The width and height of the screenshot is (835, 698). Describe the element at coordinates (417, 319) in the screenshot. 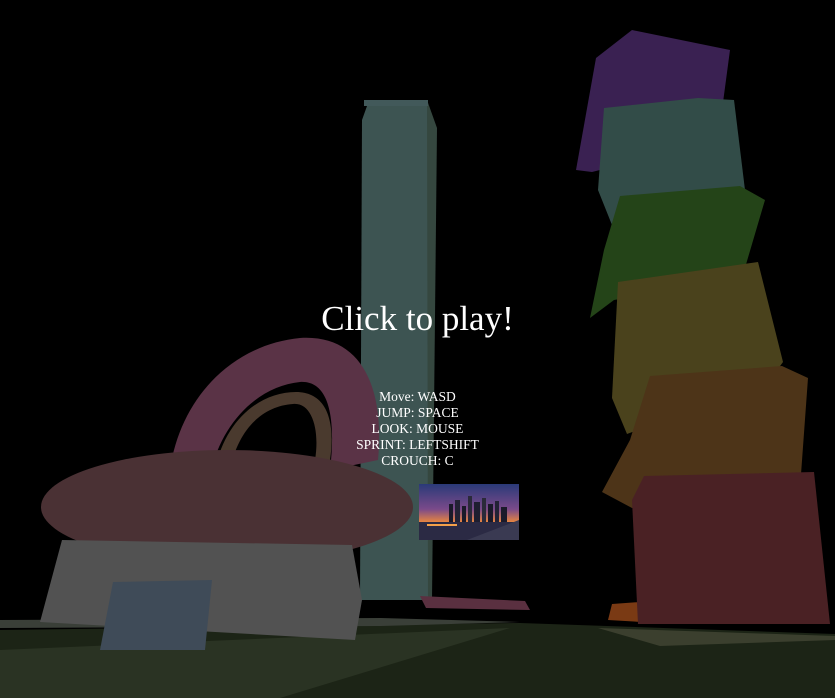

I see `click-to-play-title: Click to play!` at that location.